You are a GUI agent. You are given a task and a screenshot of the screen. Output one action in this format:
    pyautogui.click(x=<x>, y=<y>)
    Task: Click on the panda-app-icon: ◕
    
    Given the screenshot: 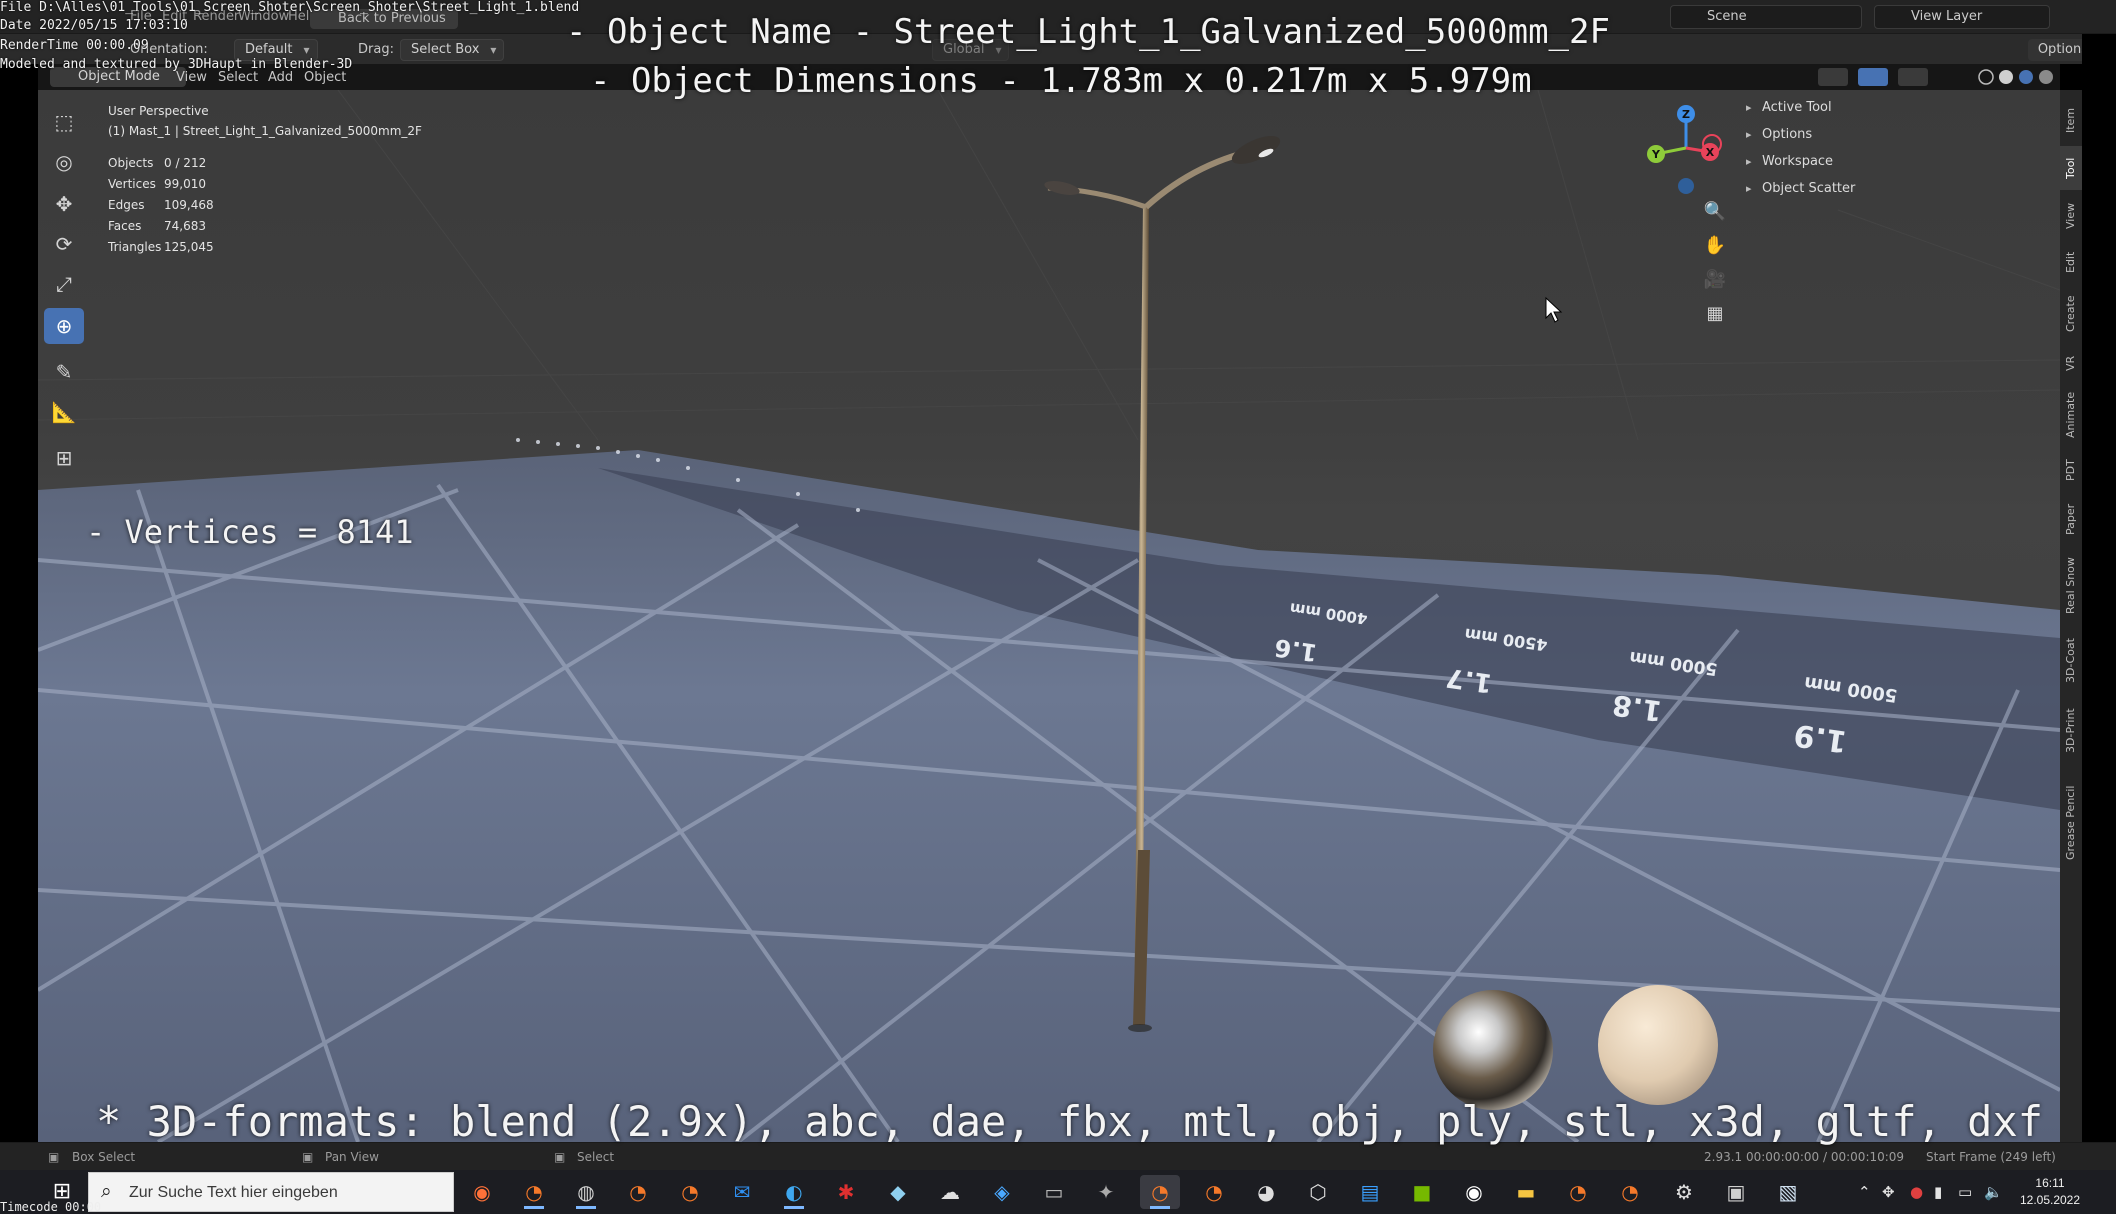 What is the action you would take?
    pyautogui.click(x=1266, y=1192)
    